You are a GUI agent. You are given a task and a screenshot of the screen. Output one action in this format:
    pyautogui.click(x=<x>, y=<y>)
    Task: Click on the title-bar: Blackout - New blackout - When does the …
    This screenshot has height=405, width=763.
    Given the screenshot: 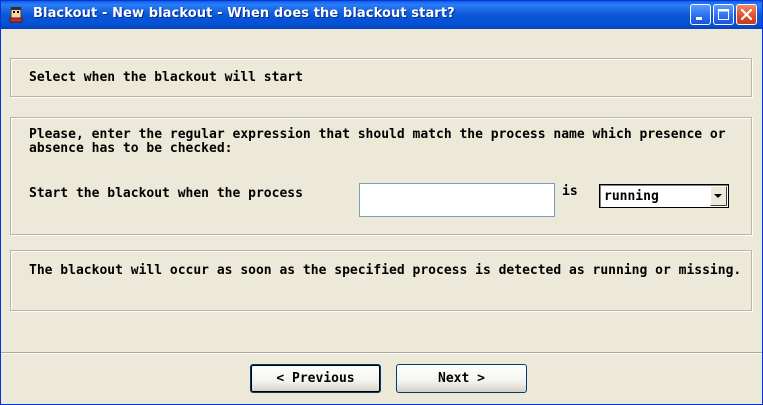 What is the action you would take?
    pyautogui.click(x=381, y=15)
    